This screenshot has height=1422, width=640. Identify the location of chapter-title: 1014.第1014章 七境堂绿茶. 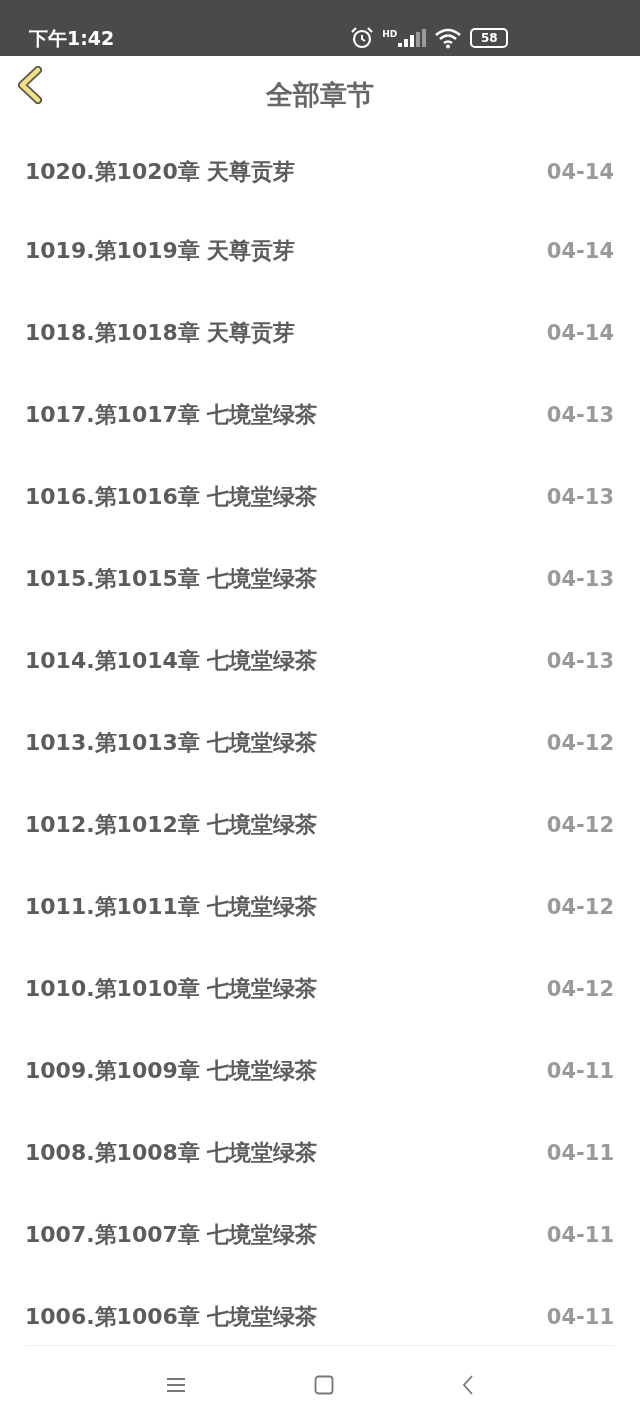
(171, 661).